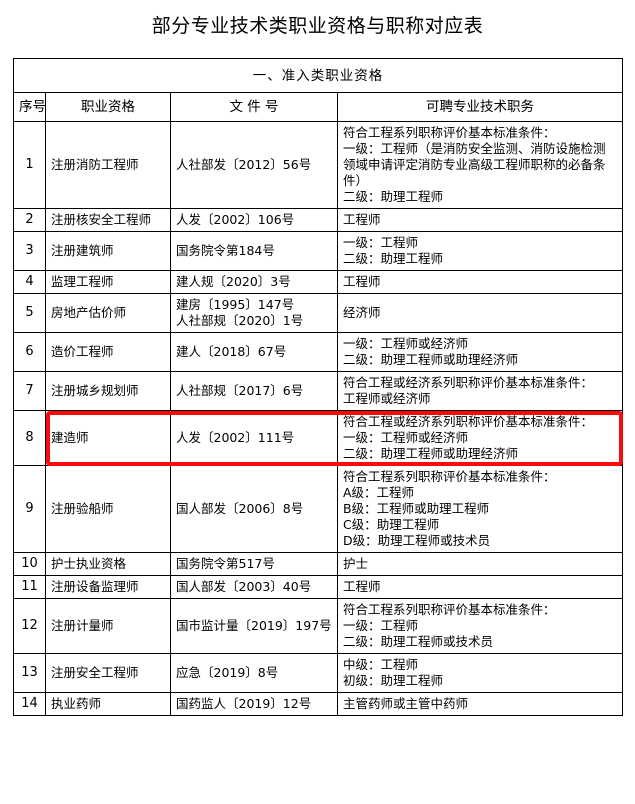  I want to click on column-header-qualification: 职业资格, so click(108, 107).